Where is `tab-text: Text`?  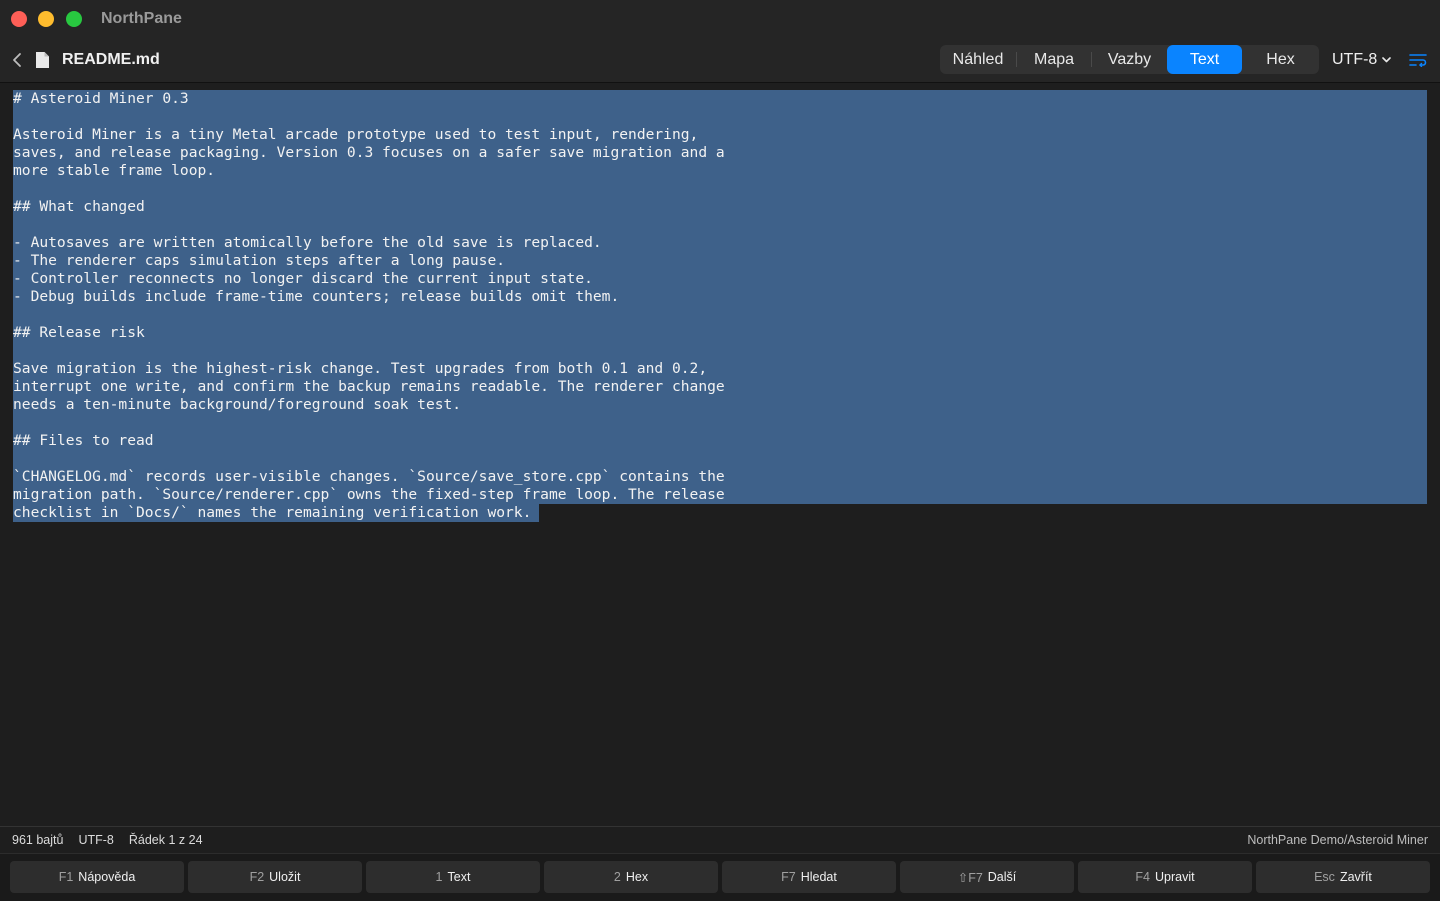
tab-text: Text is located at coordinates (1204, 59).